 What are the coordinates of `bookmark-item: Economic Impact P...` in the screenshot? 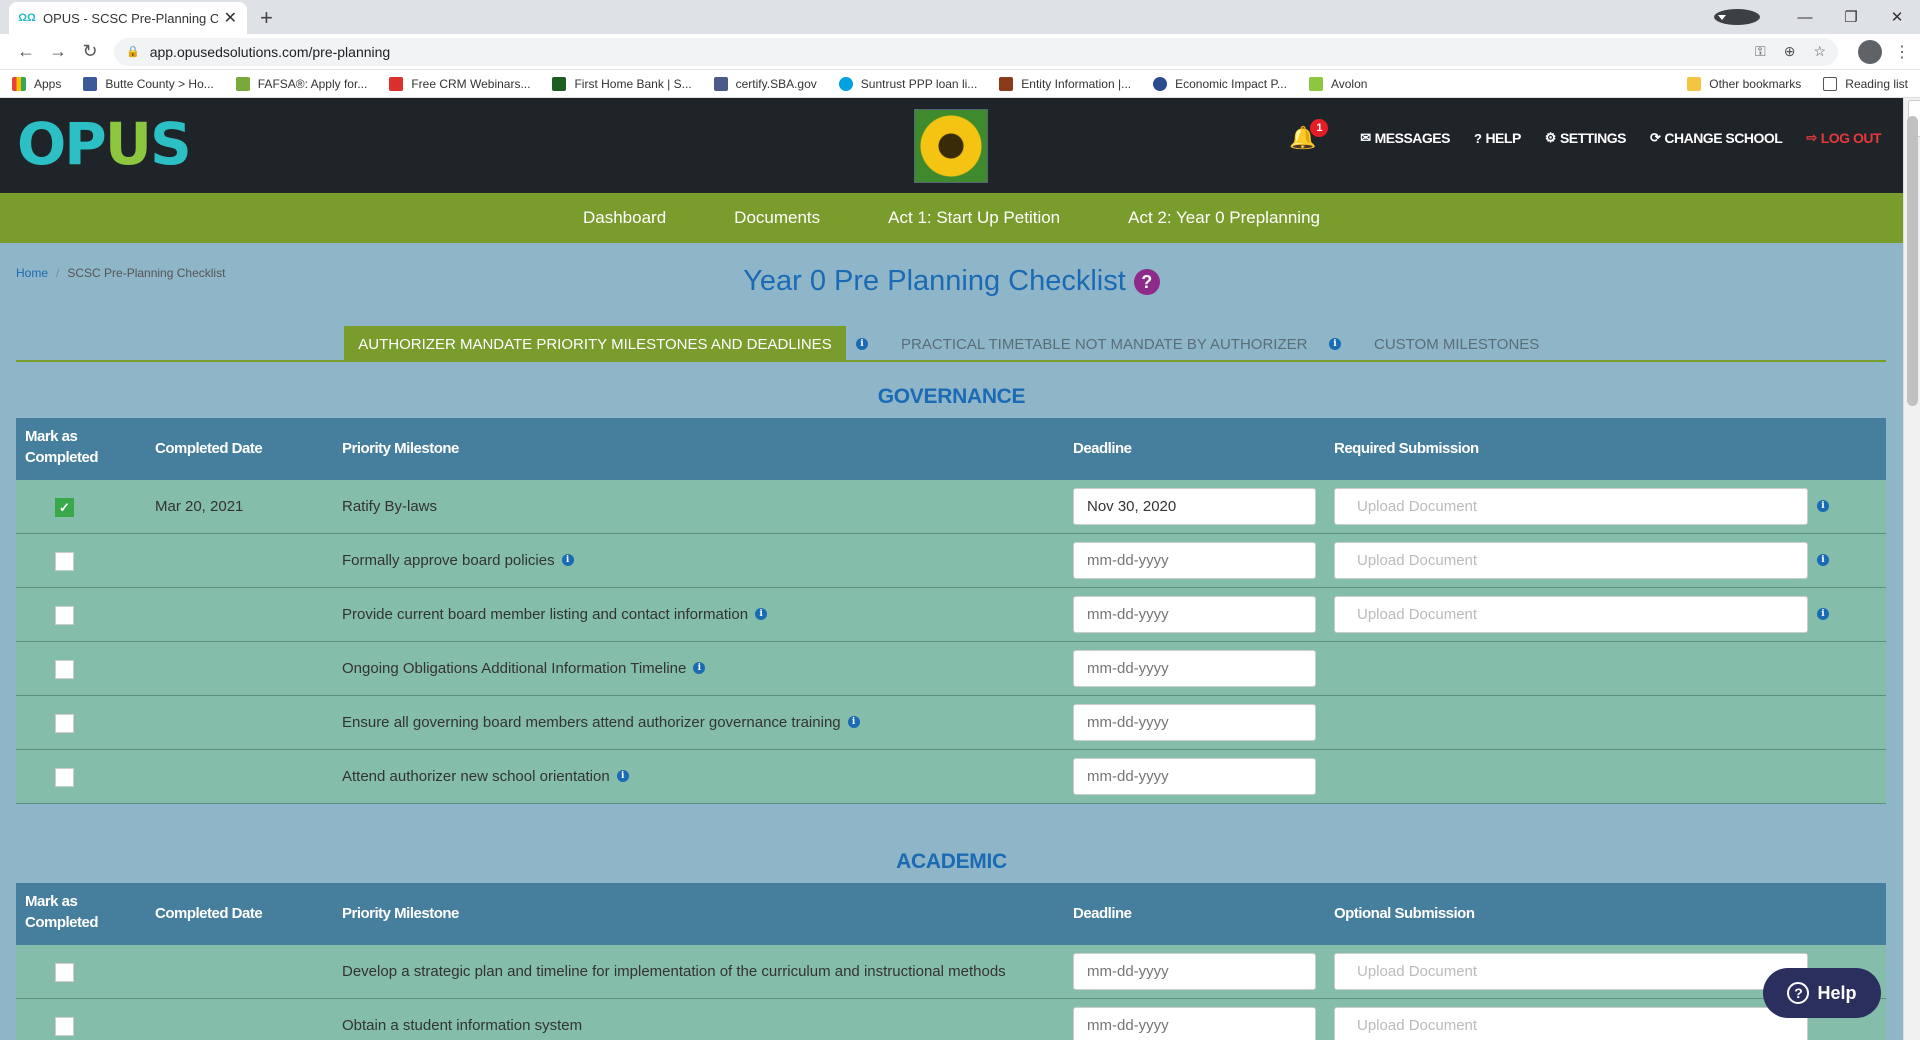 It's located at (1220, 83).